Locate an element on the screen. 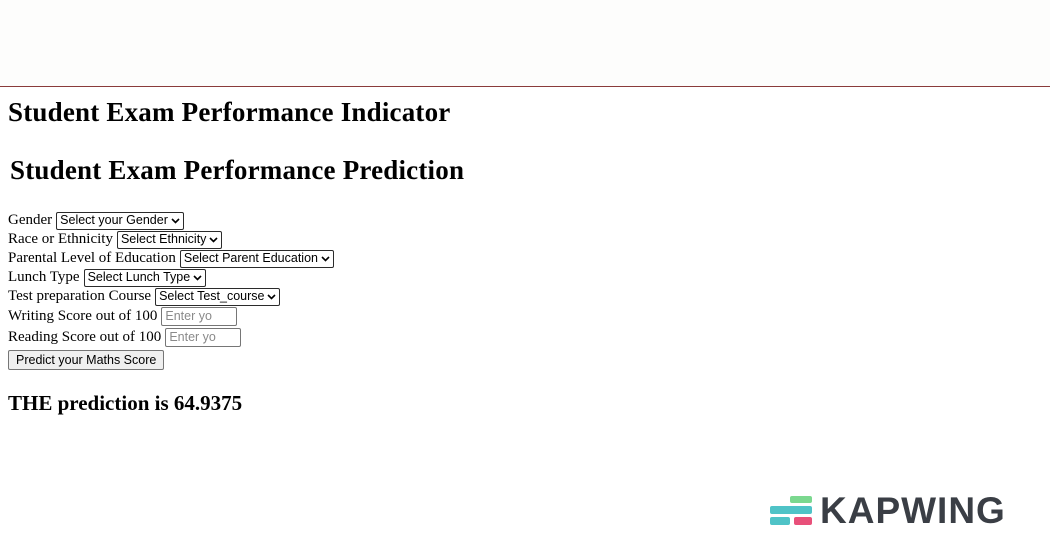 This screenshot has height=554, width=1050. lunch-select: Select Lunch Type is located at coordinates (145, 277).